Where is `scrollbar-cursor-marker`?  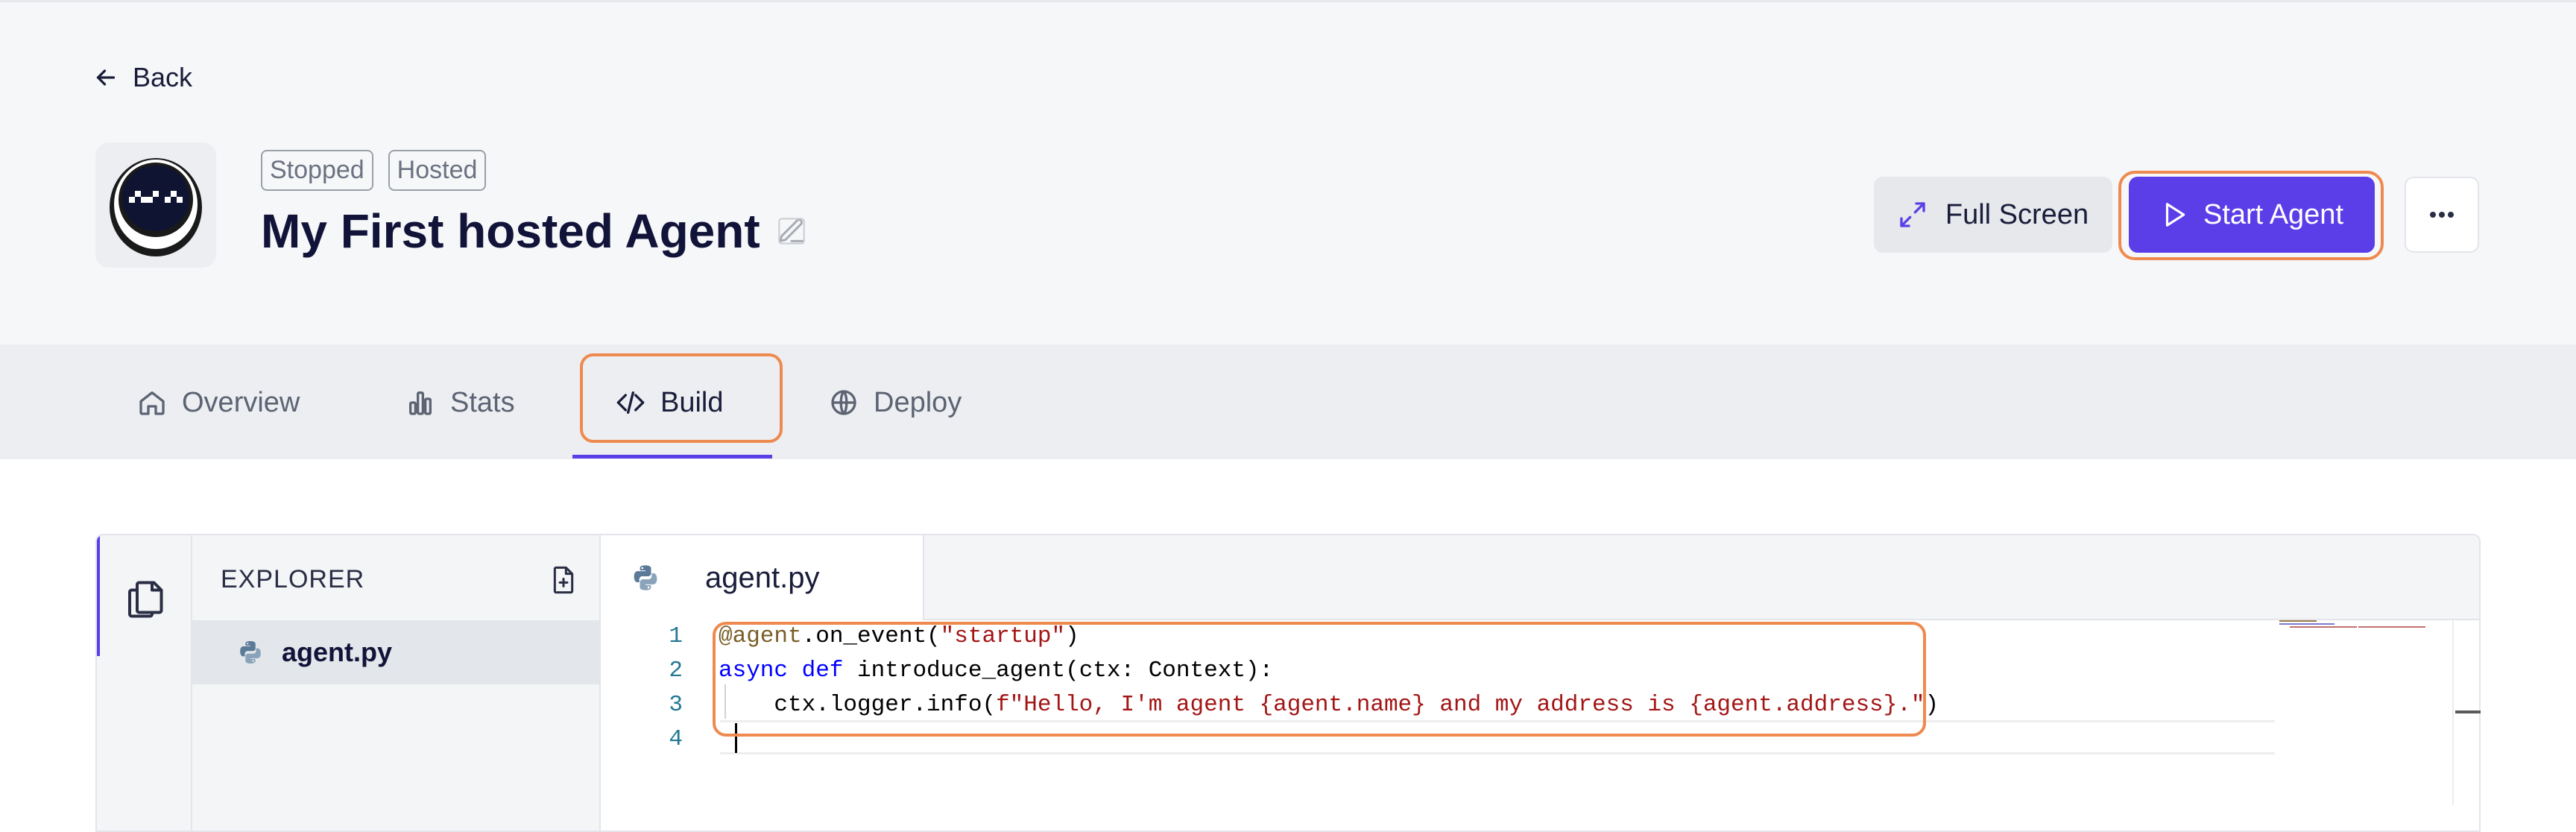 scrollbar-cursor-marker is located at coordinates (2468, 711).